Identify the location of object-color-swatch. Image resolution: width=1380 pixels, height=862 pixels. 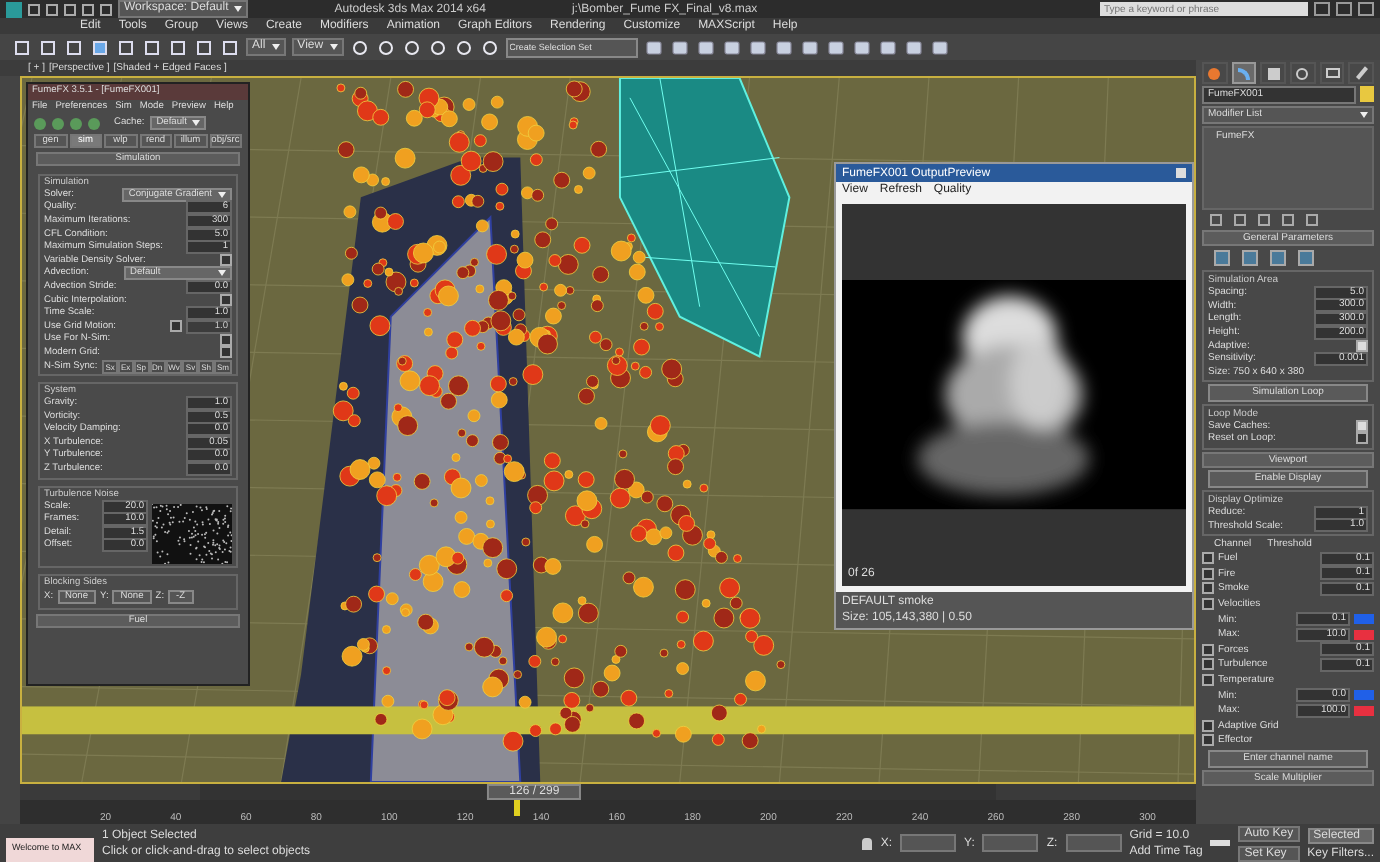
(1367, 94).